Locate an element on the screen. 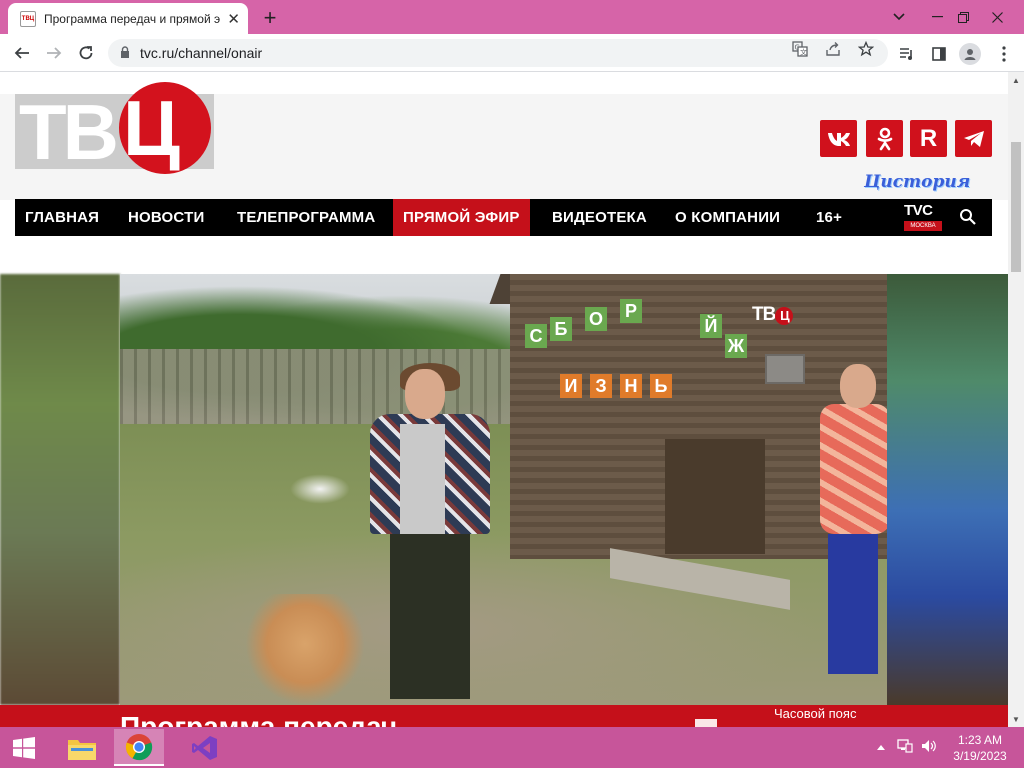 This screenshot has height=768, width=1024. tab-title: Программа передач и прямой э is located at coordinates (132, 18).